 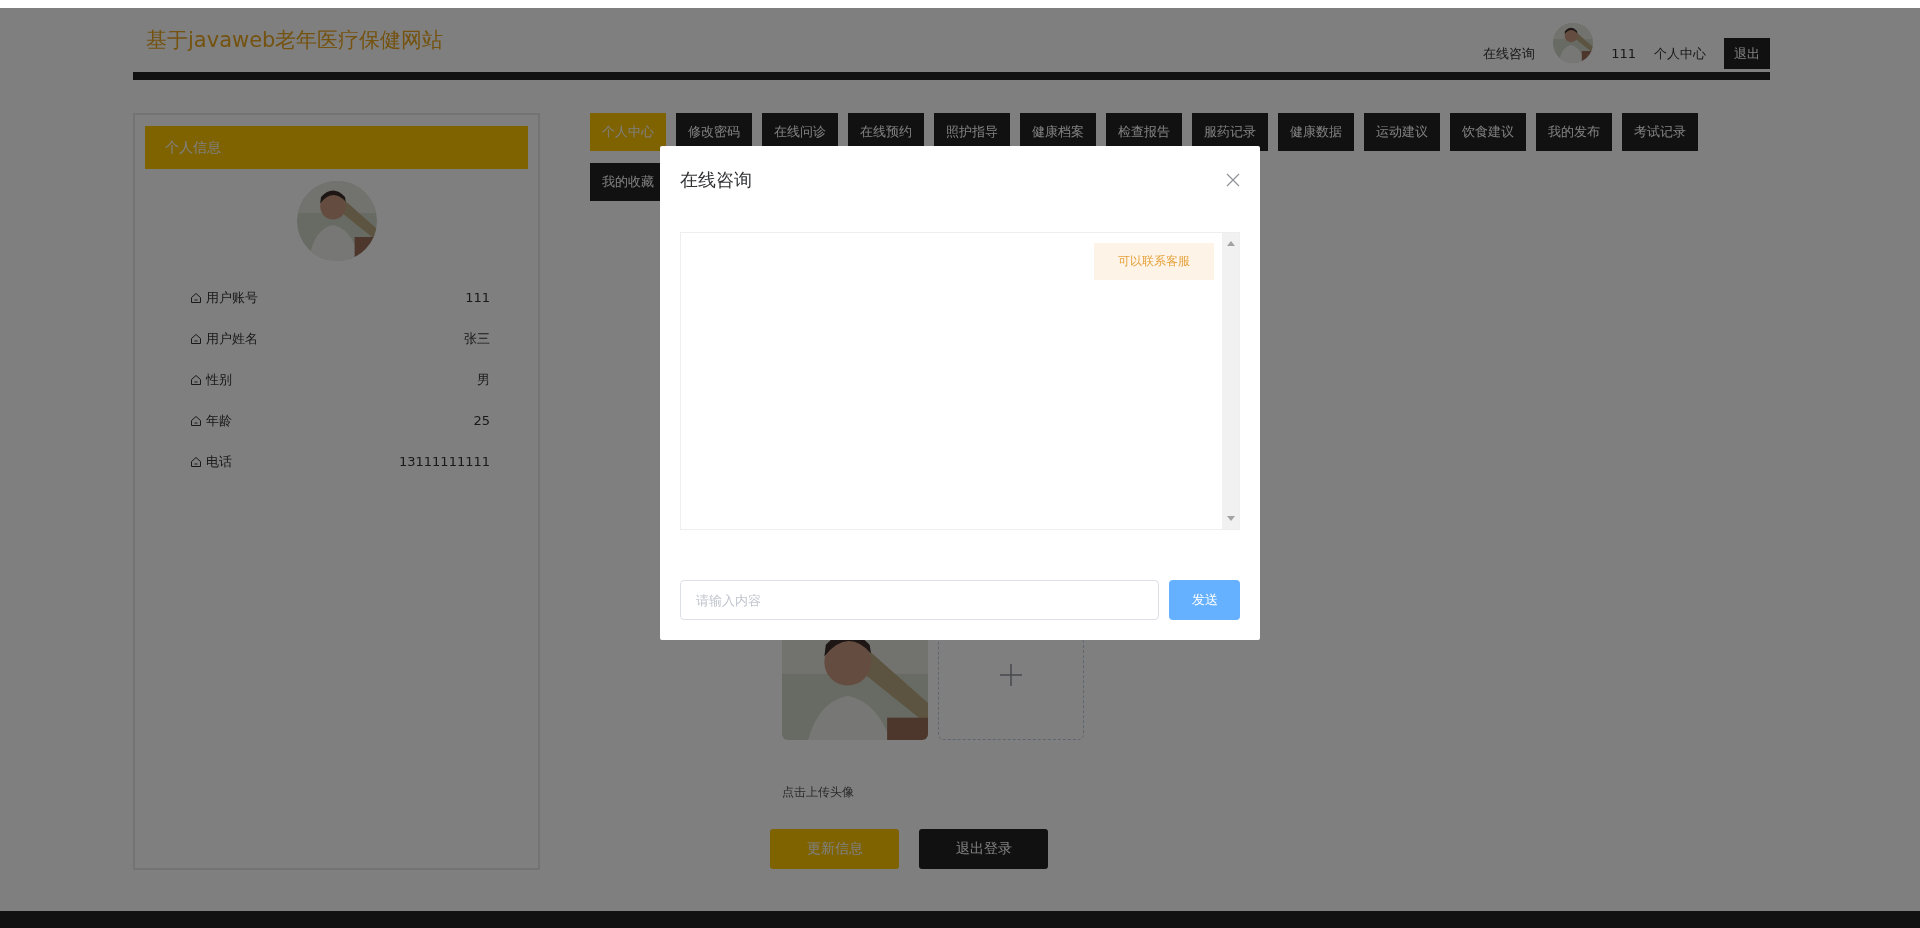 What do you see at coordinates (295, 40) in the screenshot?
I see `site-title: 基于javaweb老年医疗保健网站` at bounding box center [295, 40].